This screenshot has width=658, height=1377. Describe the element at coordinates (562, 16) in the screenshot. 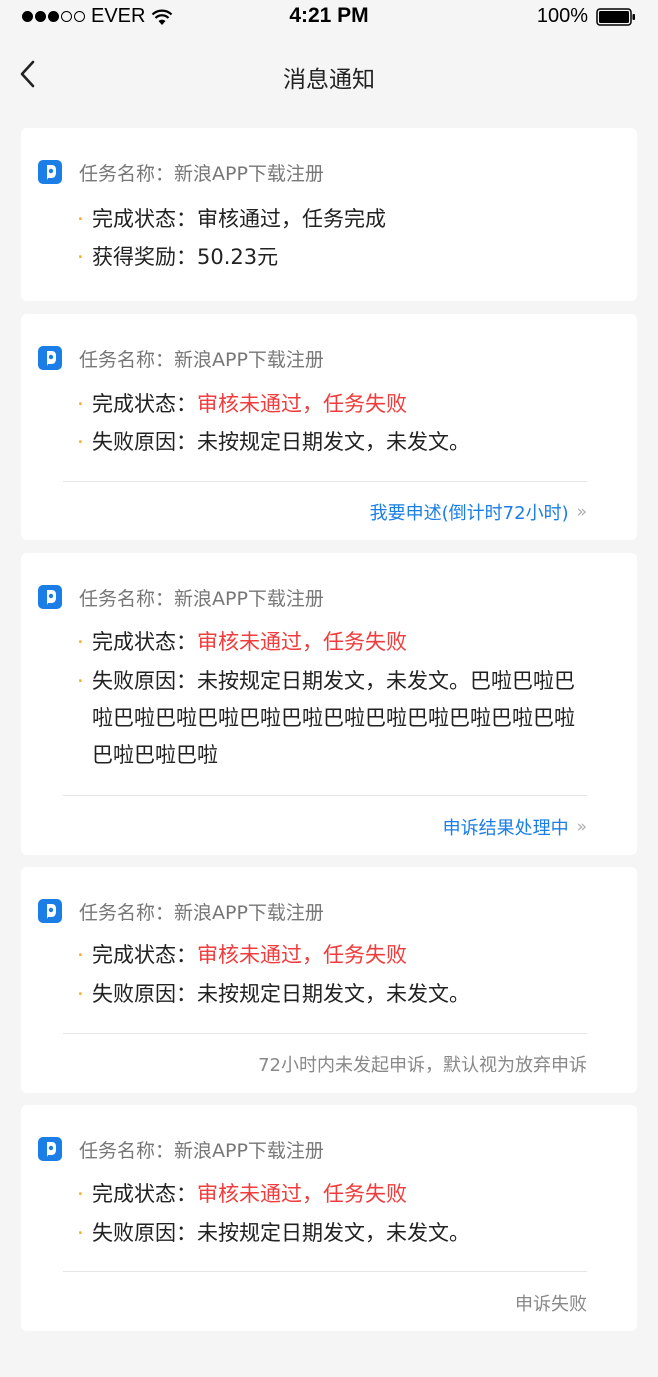

I see `battery-percentage: 100%` at that location.